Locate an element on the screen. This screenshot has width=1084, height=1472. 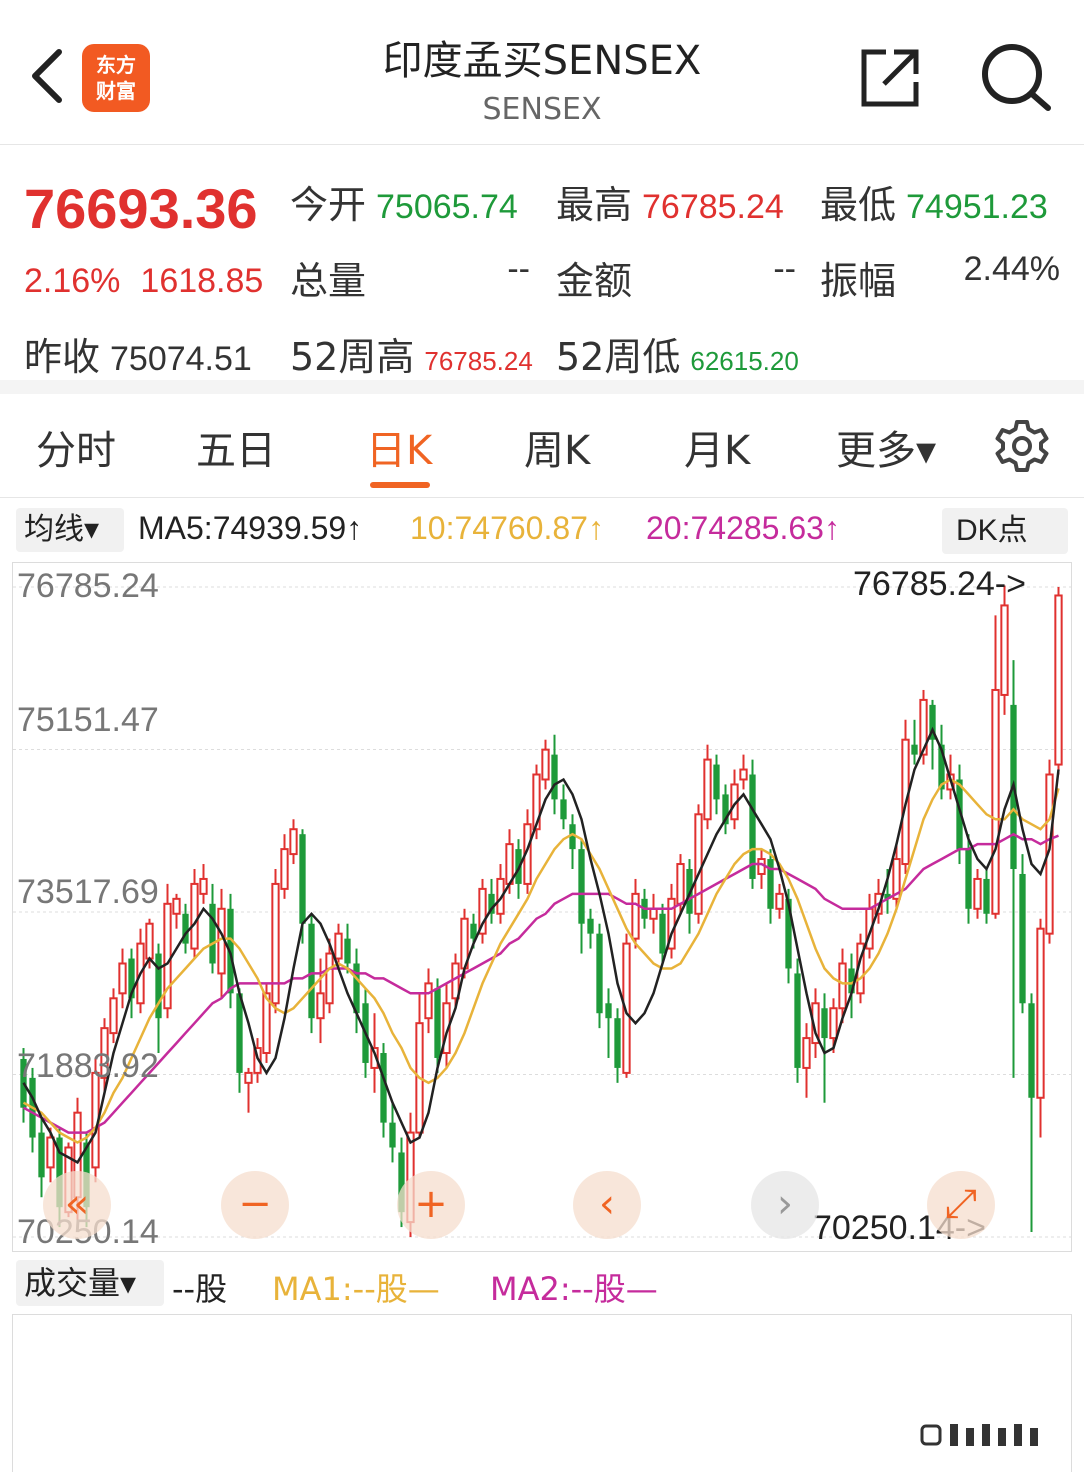
volume-value: --股 is located at coordinates (200, 1289).